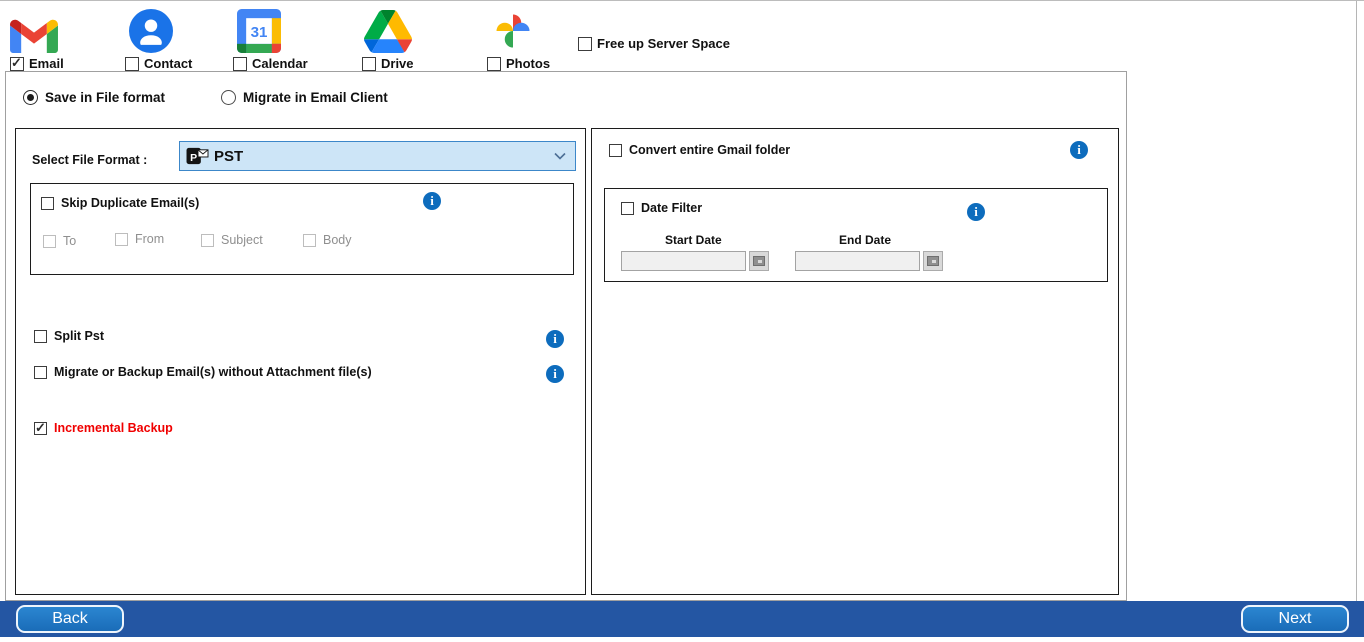 Image resolution: width=1364 pixels, height=642 pixels. I want to click on incremental-backup-label: Incremental Backup, so click(113, 428).